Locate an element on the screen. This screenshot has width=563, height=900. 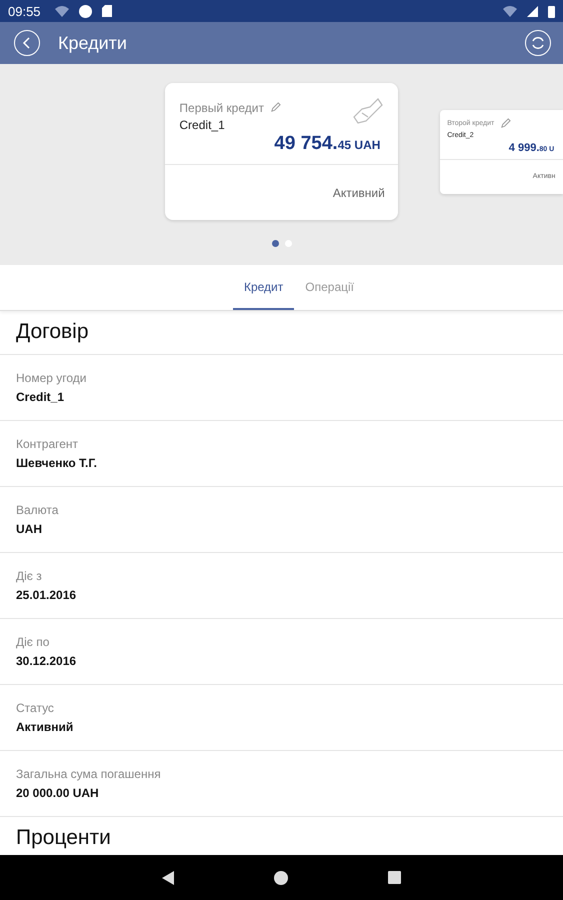
field-label: Контрагент is located at coordinates (48, 444).